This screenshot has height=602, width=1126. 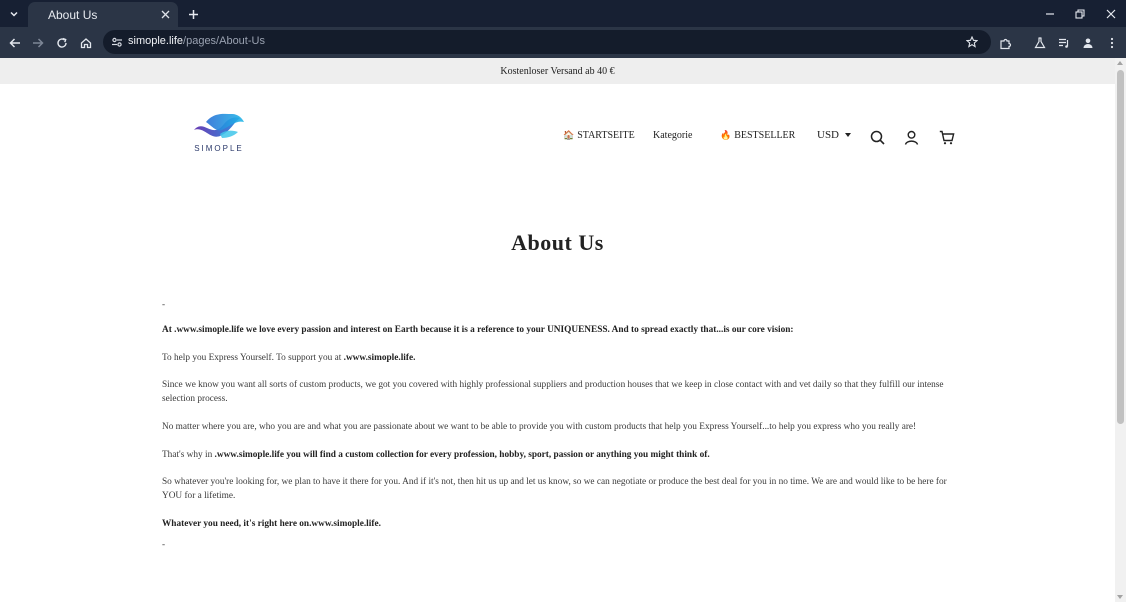 I want to click on arrow-left-icon, so click(x=14, y=43).